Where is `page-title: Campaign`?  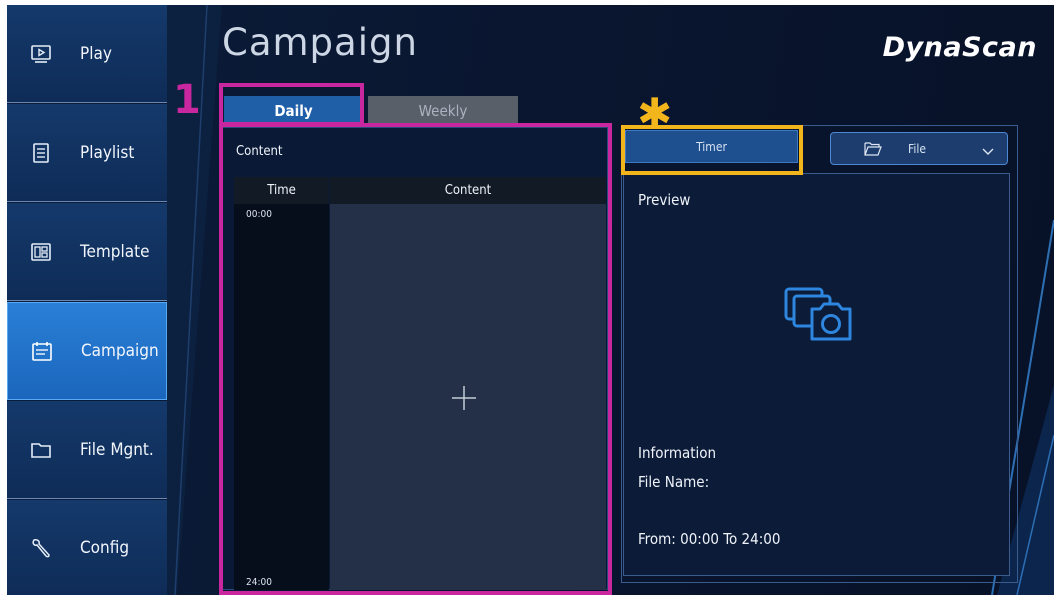 page-title: Campaign is located at coordinates (320, 42).